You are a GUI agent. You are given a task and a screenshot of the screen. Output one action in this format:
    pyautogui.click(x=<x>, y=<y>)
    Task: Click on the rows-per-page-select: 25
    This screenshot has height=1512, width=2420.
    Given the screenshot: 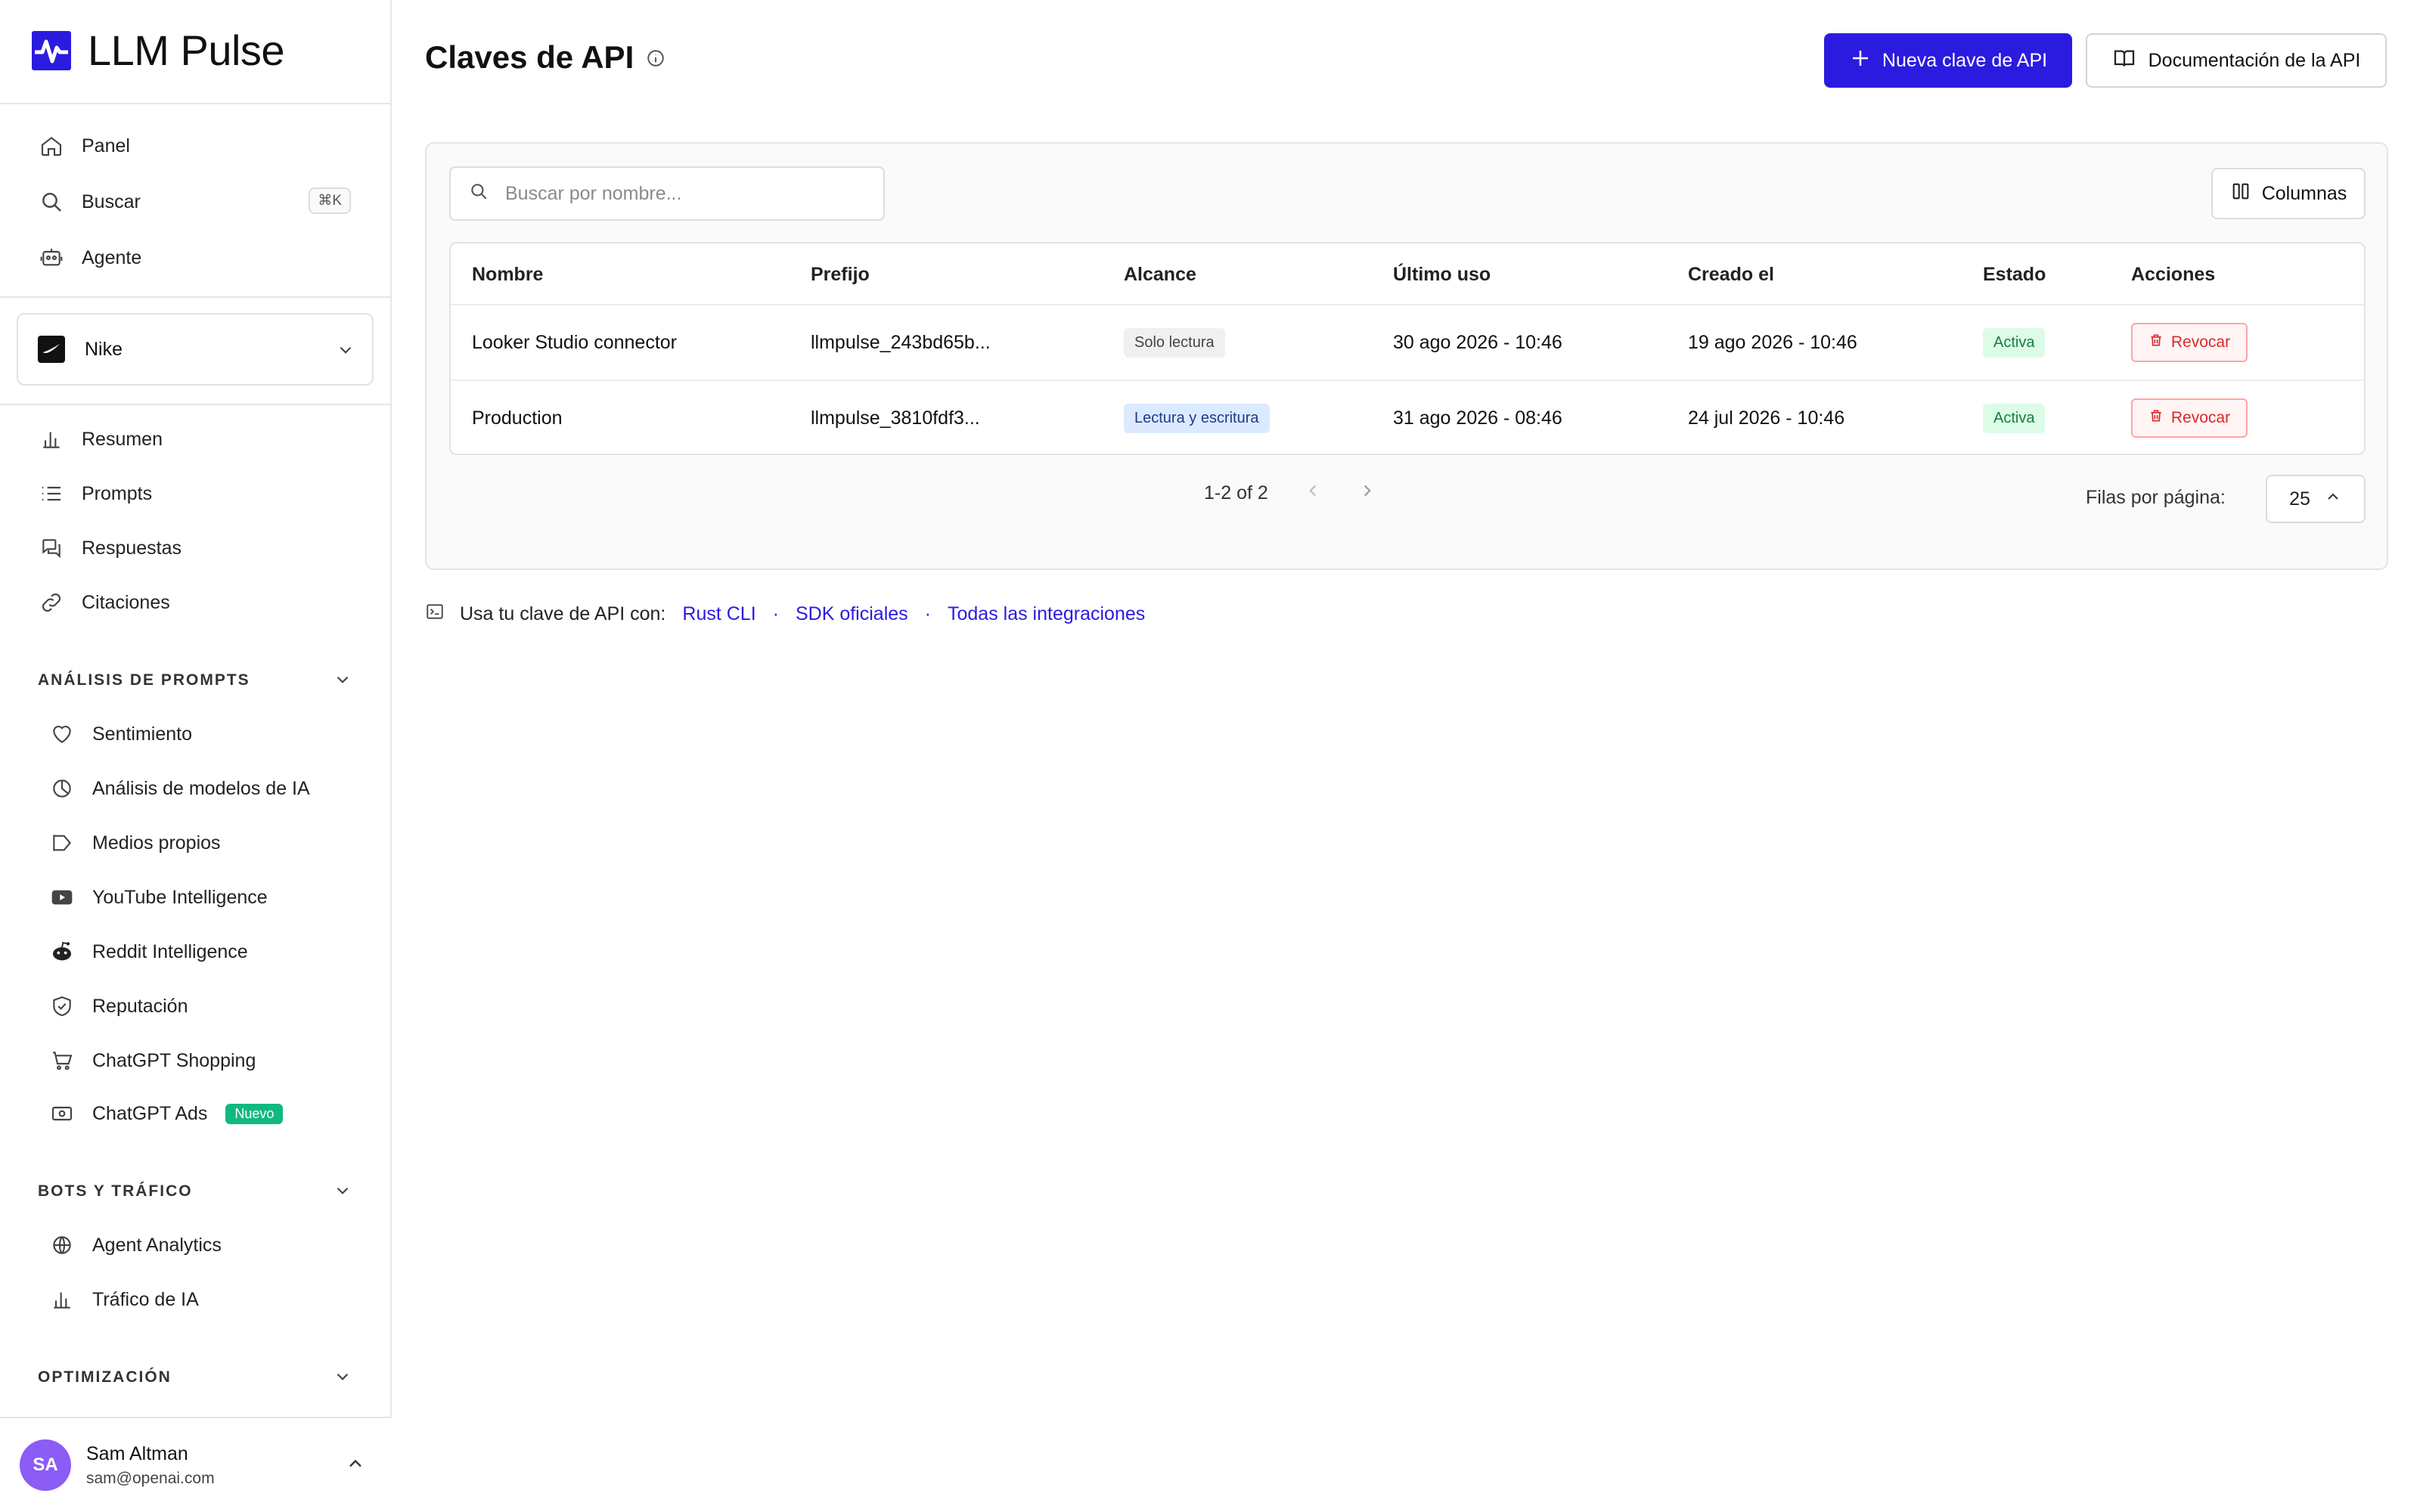 What is the action you would take?
    pyautogui.click(x=2316, y=499)
    